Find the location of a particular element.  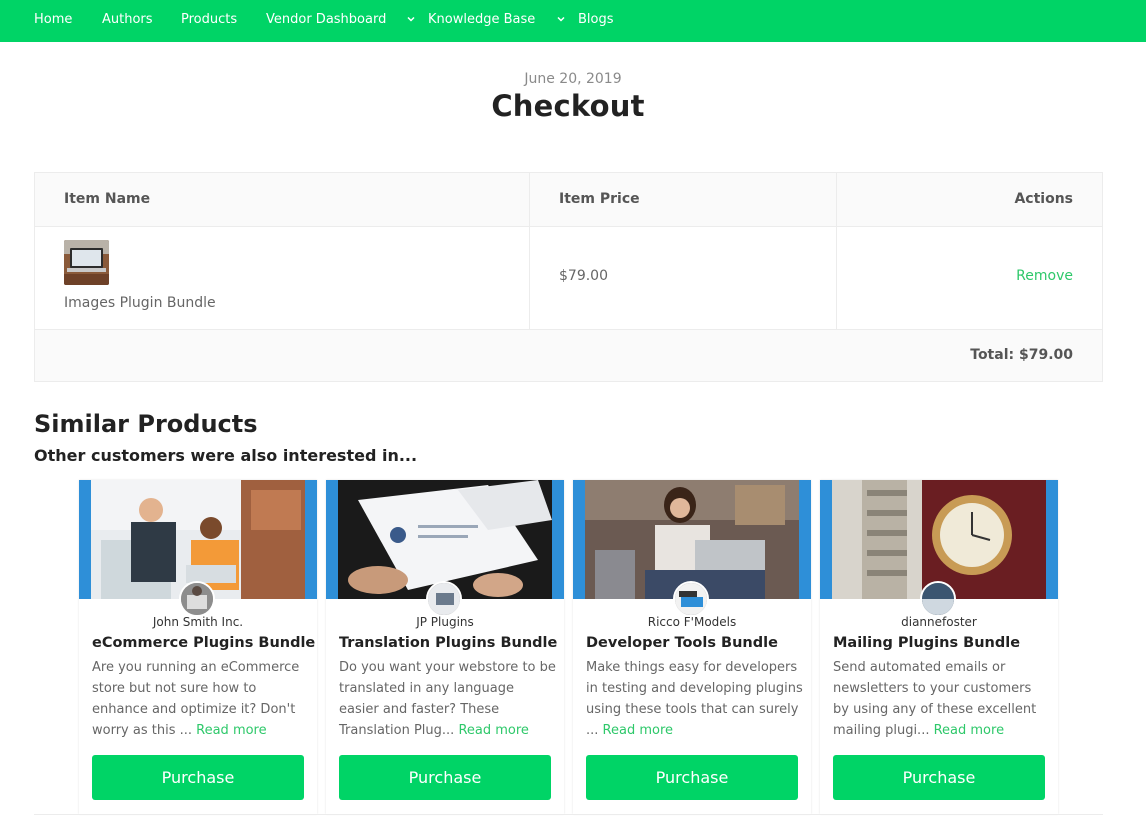

nav-vendor-dashboard: Vendor Dashboard is located at coordinates (326, 21).